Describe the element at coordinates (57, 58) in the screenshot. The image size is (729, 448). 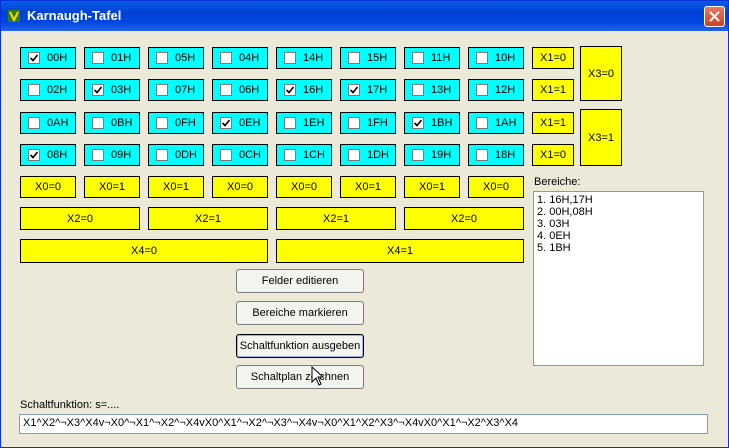
I see `cell-label: 00H` at that location.